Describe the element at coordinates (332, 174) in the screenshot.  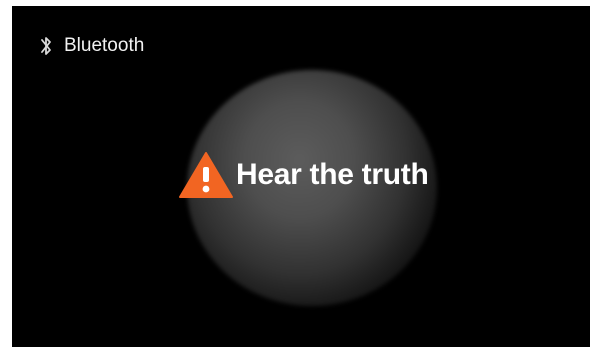
I see `headline-text: Hear the truth` at that location.